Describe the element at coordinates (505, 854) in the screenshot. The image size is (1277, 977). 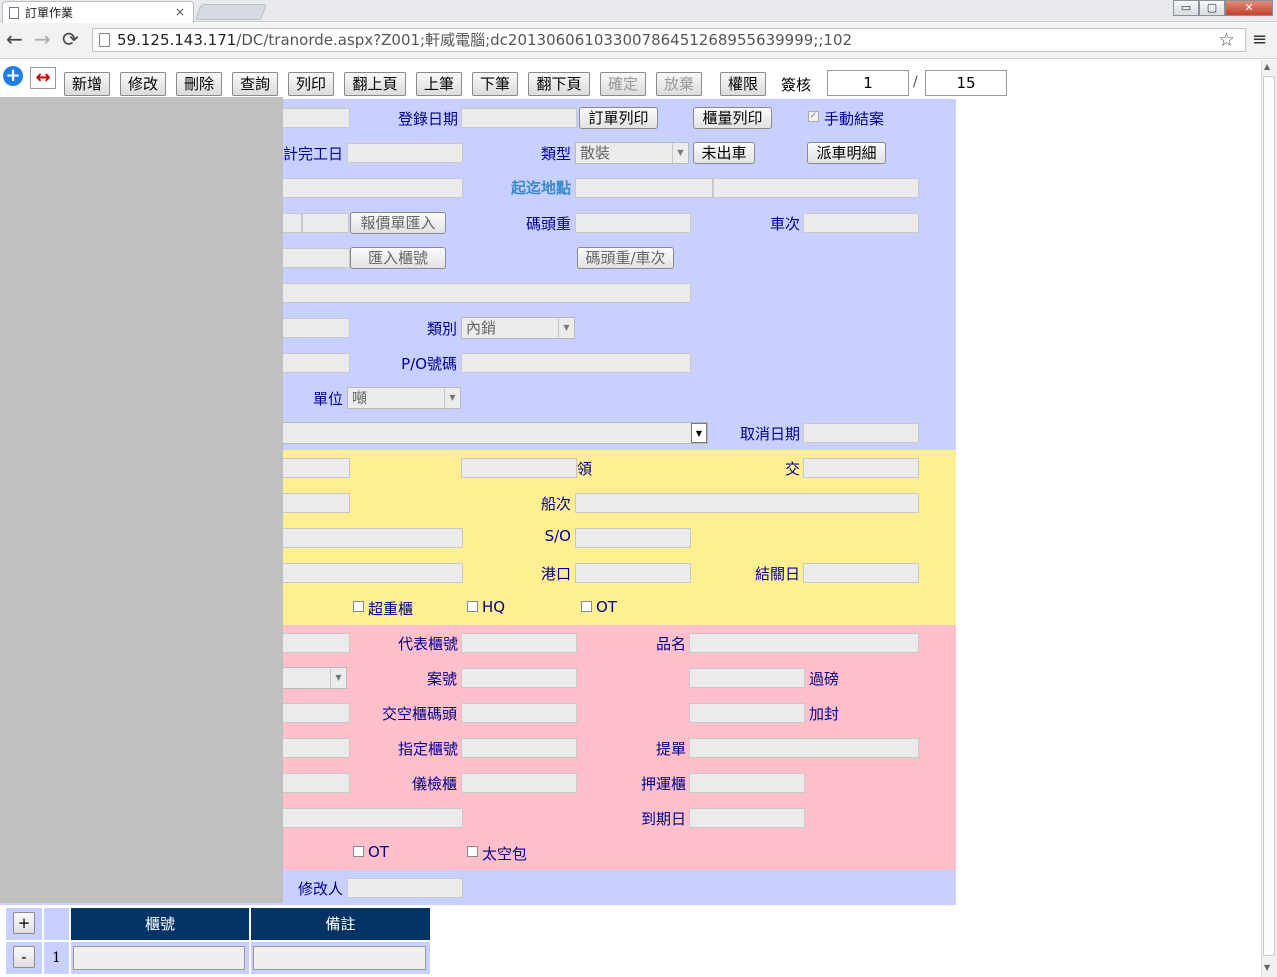
I see `space-pack-label: 太空包` at that location.